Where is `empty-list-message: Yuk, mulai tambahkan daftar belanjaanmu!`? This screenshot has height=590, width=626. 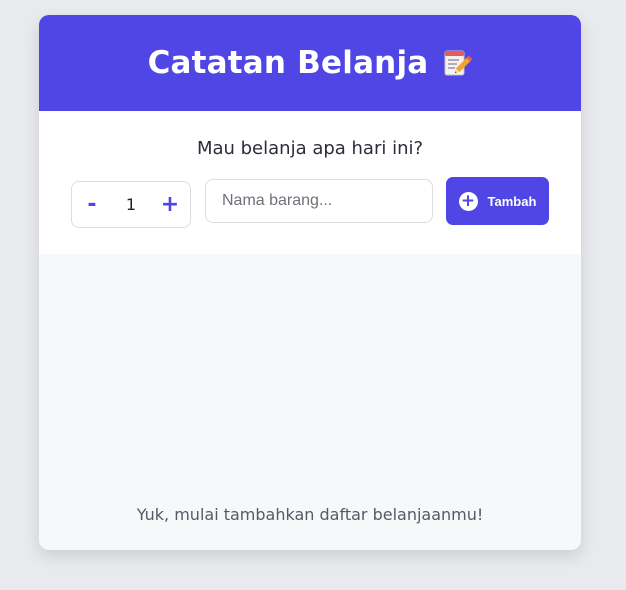
empty-list-message: Yuk, mulai tambahkan daftar belanjaanmu! is located at coordinates (310, 514).